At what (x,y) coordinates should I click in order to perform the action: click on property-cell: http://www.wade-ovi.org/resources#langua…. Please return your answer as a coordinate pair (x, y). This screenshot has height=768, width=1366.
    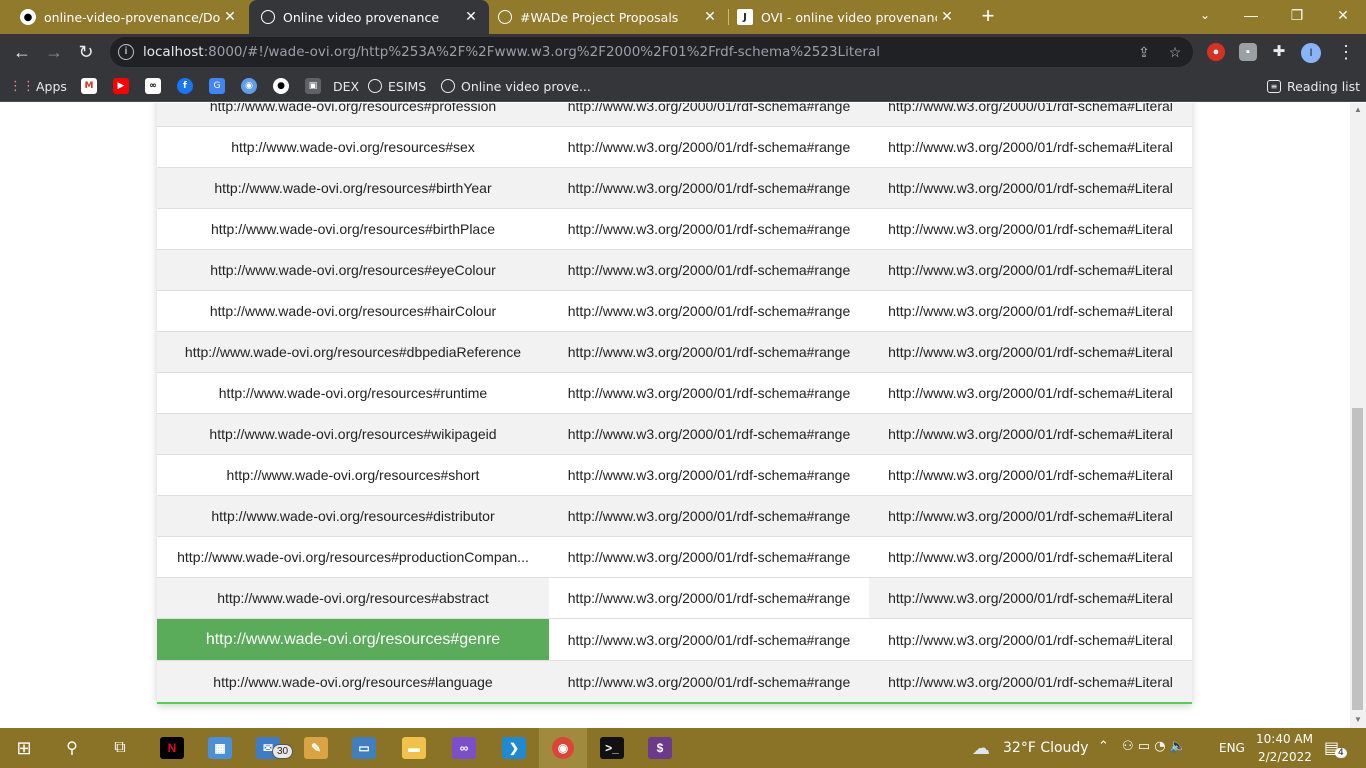
    Looking at the image, I should click on (353, 681).